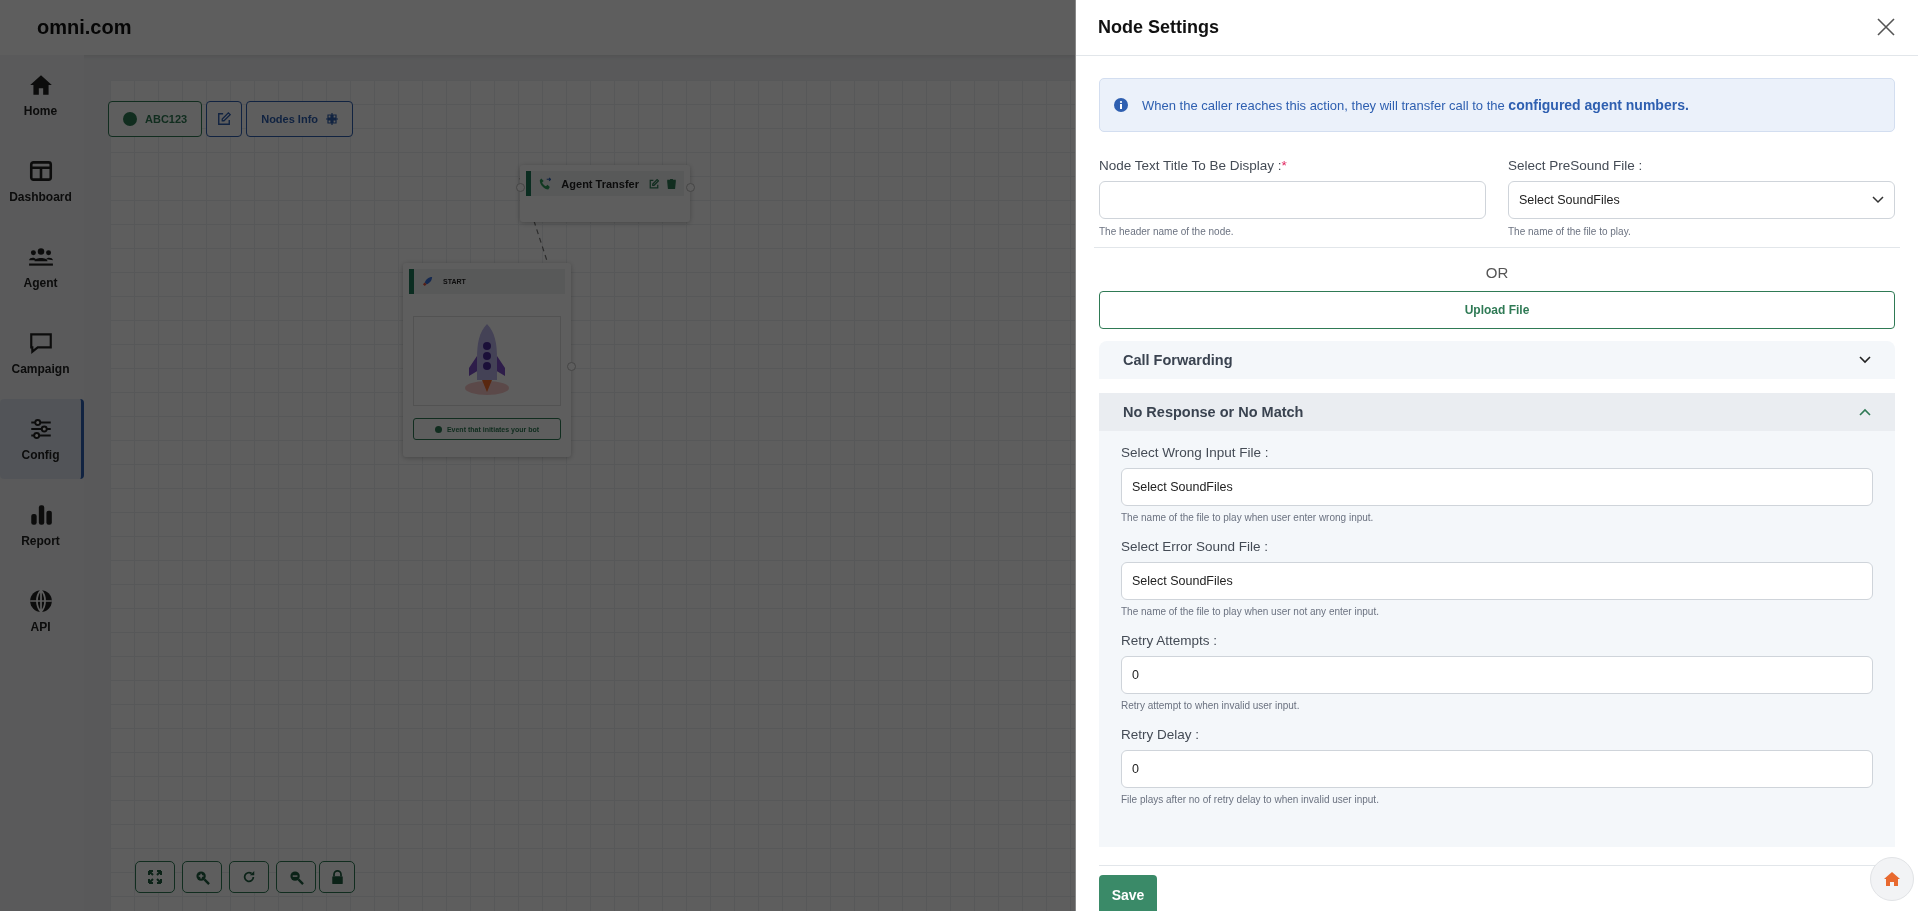 Image resolution: width=1918 pixels, height=911 pixels. Describe the element at coordinates (1128, 893) in the screenshot. I see `save-button: Save` at that location.